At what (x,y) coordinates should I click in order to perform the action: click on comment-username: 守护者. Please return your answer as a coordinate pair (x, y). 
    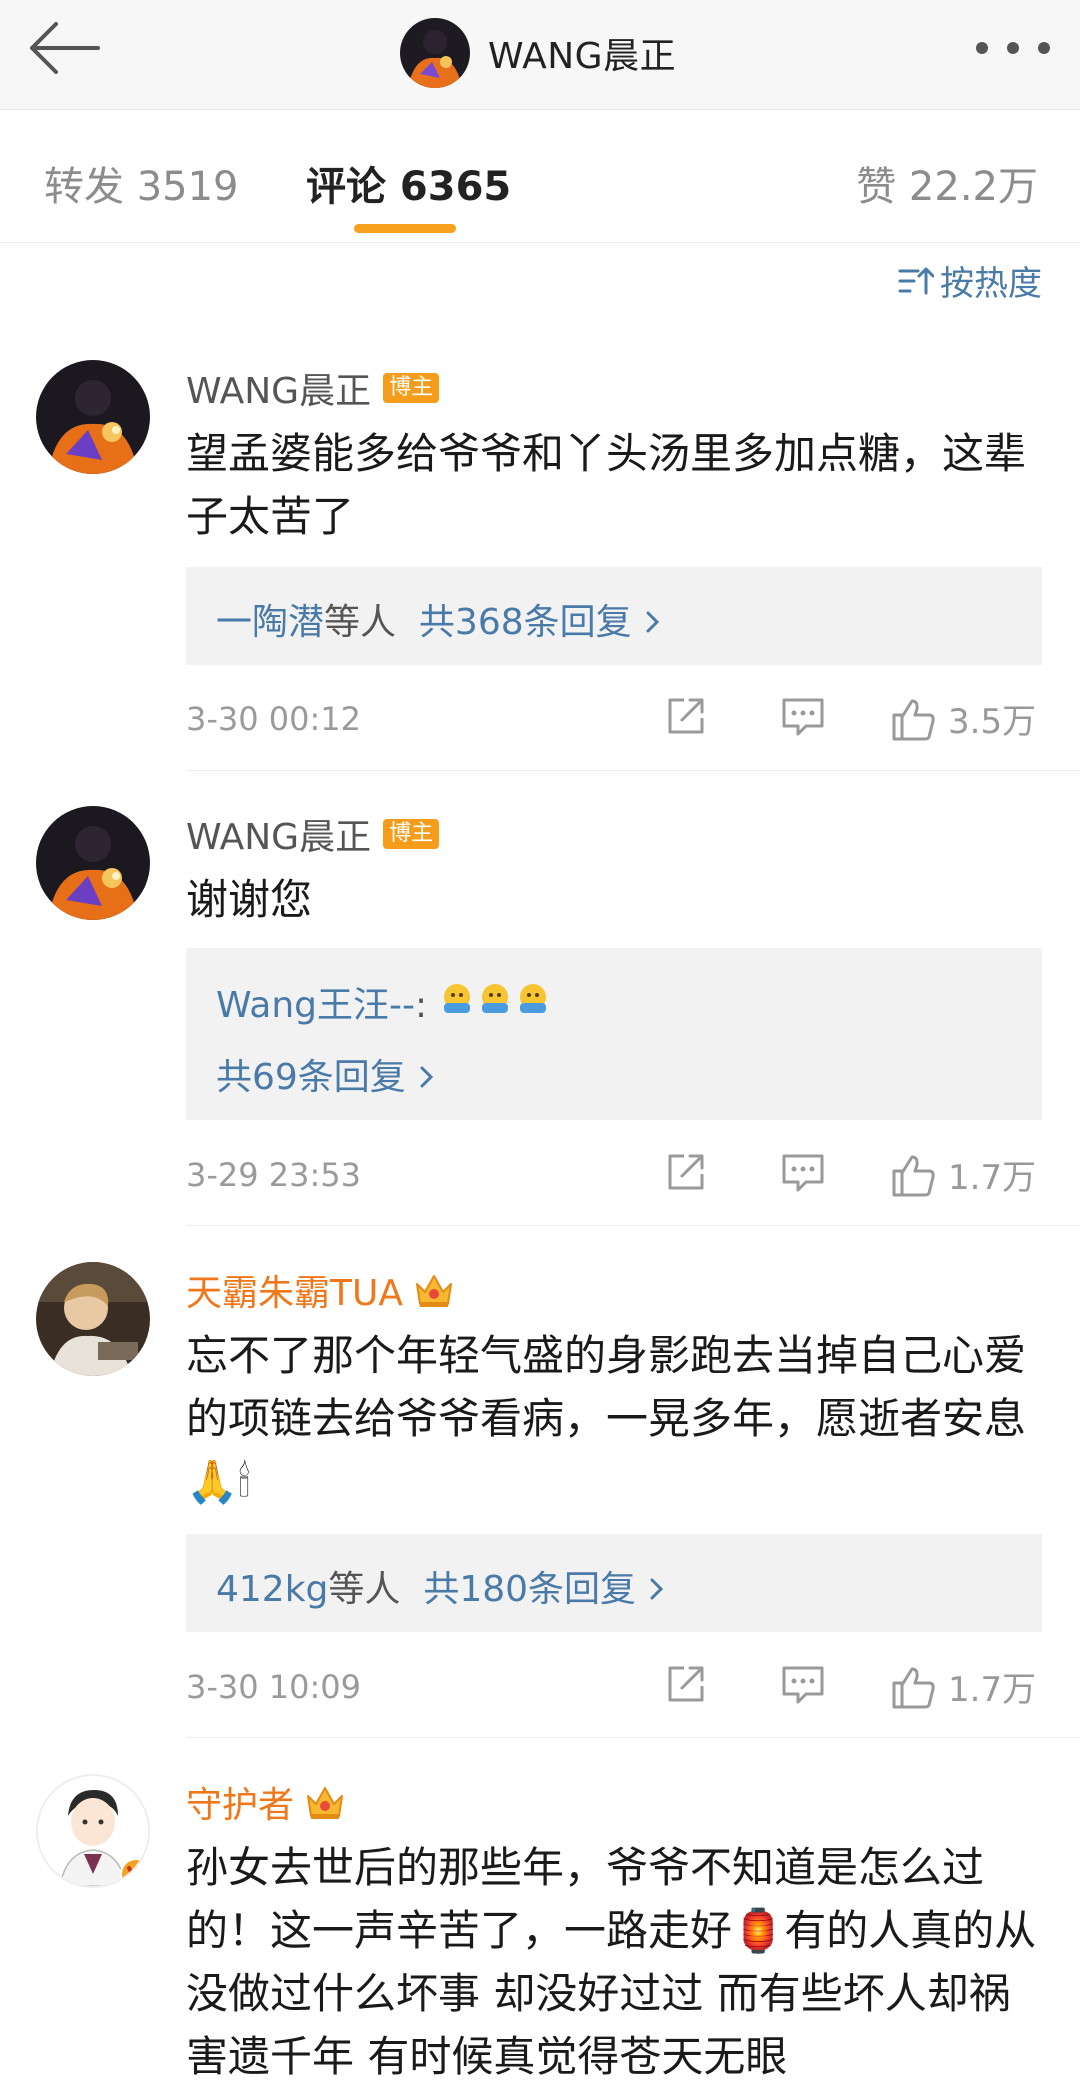
    Looking at the image, I should click on (266, 1802).